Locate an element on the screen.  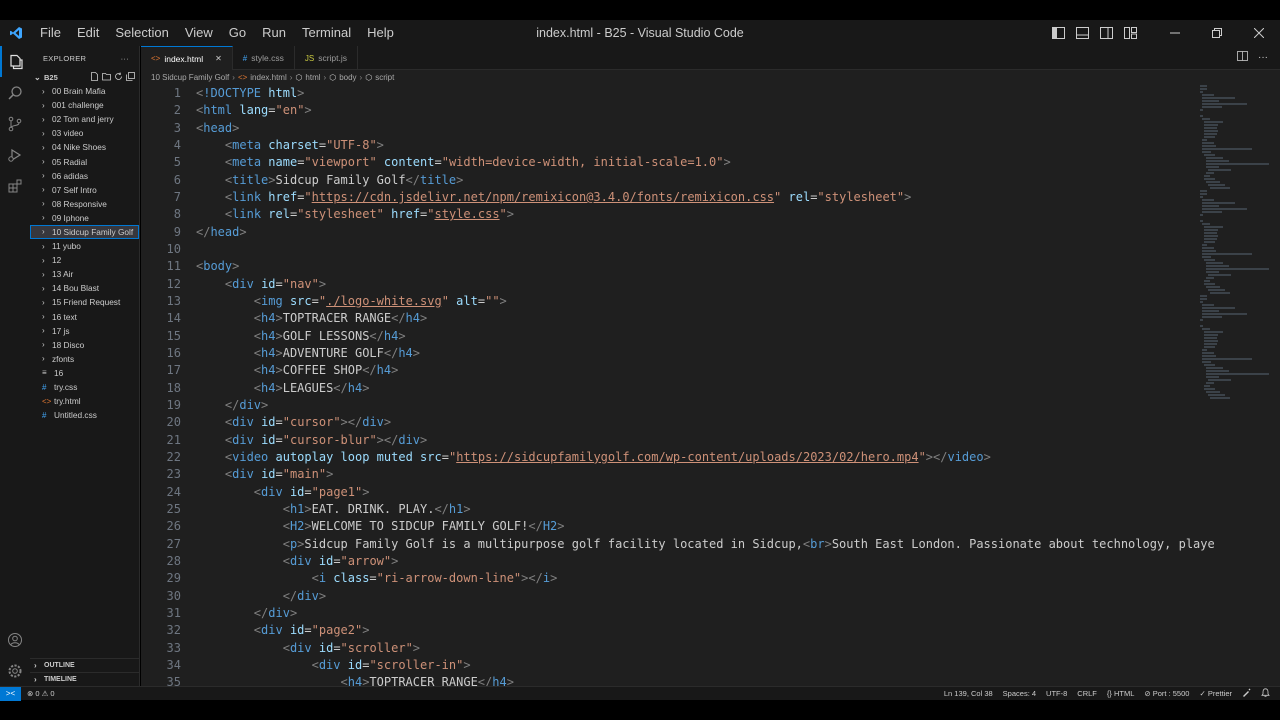
menu-help: Help is located at coordinates (380, 33).